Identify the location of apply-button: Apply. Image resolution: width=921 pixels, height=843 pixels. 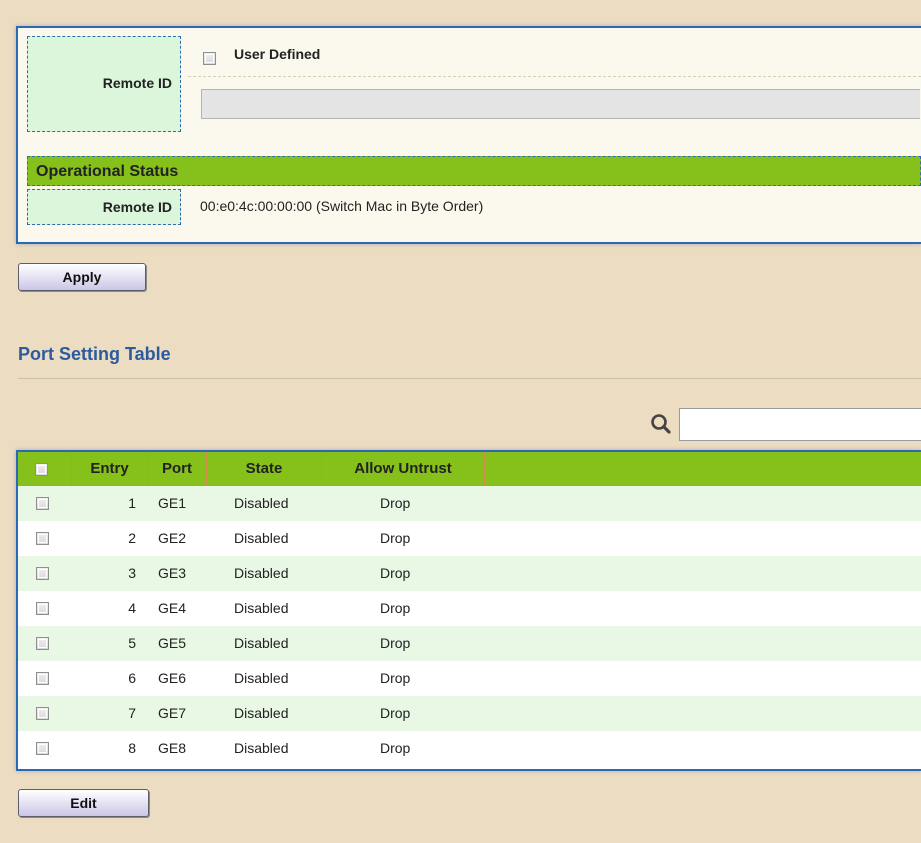
(82, 277).